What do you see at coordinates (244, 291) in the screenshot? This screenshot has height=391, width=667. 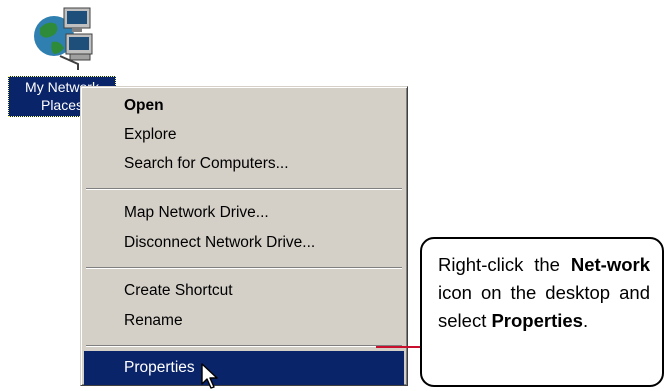 I see `menu-item-create-shortcut: Create Shortcut` at bounding box center [244, 291].